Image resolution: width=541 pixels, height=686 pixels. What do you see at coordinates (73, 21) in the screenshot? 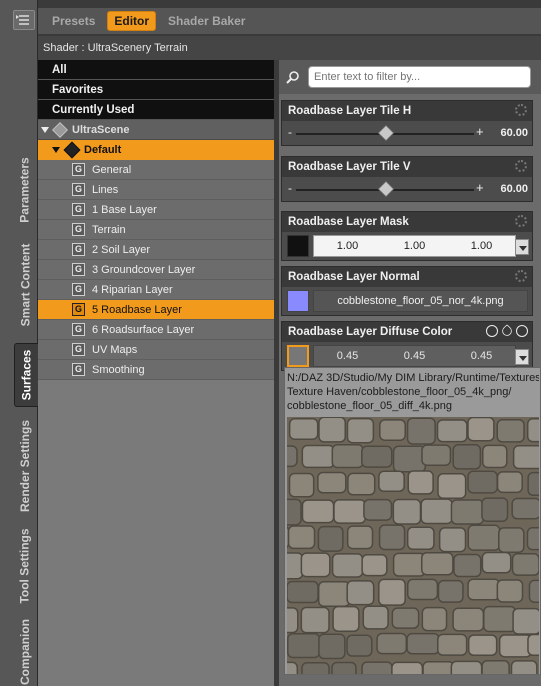
I see `tab-presets: Presets` at bounding box center [73, 21].